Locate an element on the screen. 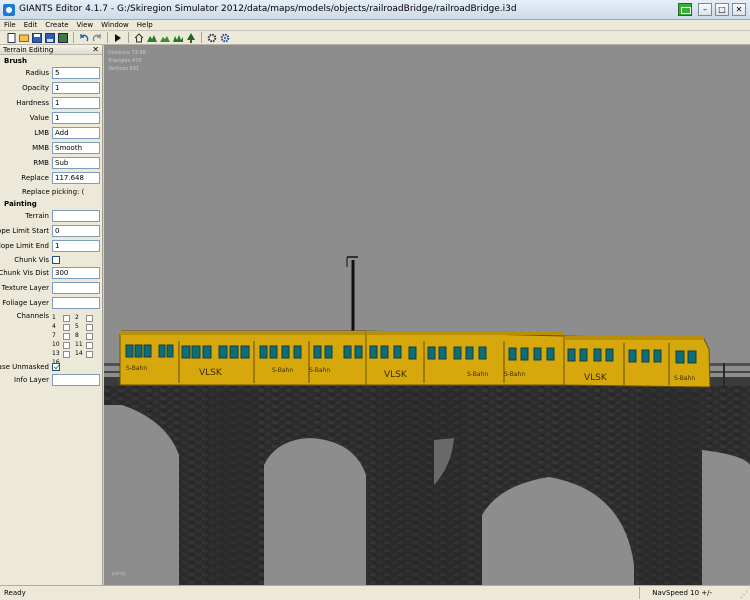  menu-file: File is located at coordinates (10, 25).